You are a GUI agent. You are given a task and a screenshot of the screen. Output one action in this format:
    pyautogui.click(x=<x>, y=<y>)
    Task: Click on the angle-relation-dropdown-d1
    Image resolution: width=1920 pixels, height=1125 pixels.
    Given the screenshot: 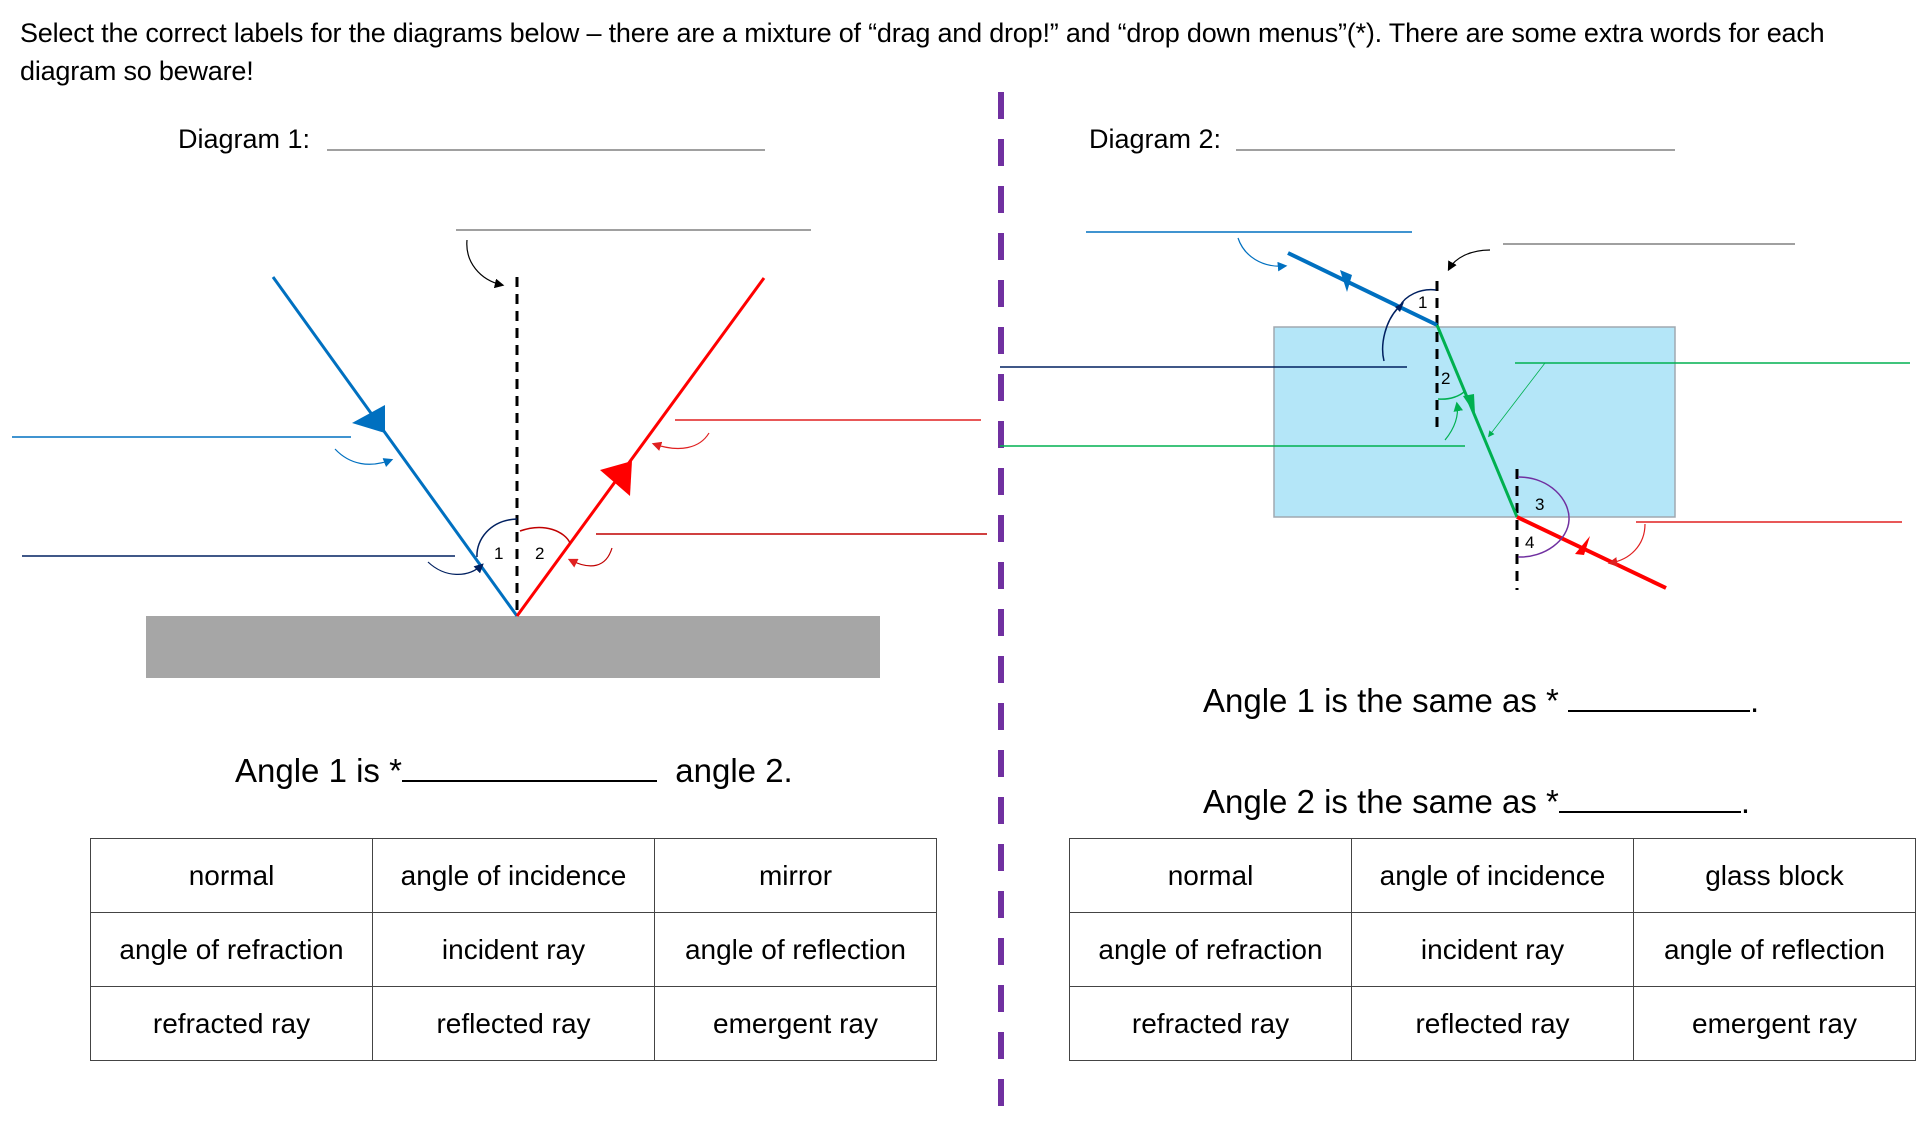 What is the action you would take?
    pyautogui.click(x=529, y=766)
    